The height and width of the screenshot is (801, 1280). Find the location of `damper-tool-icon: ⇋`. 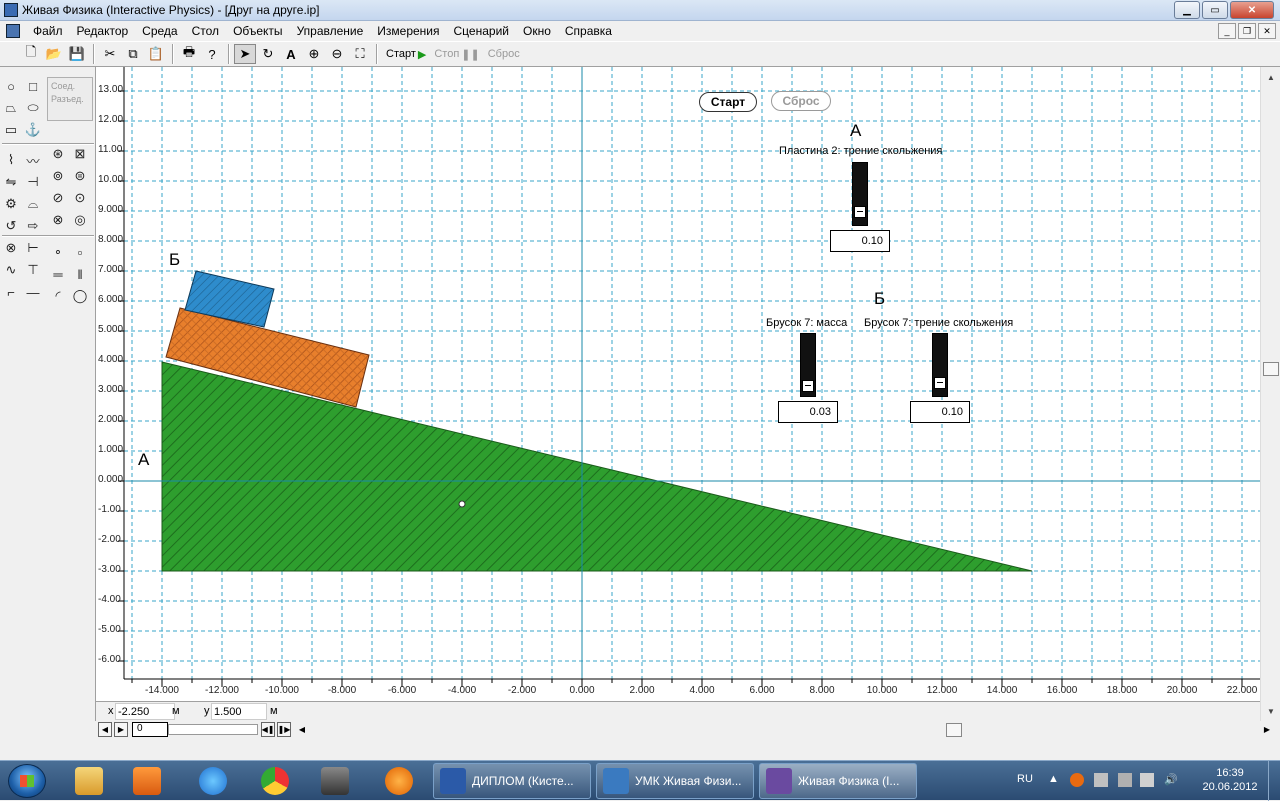

damper-tool-icon: ⇋ is located at coordinates (11, 182).